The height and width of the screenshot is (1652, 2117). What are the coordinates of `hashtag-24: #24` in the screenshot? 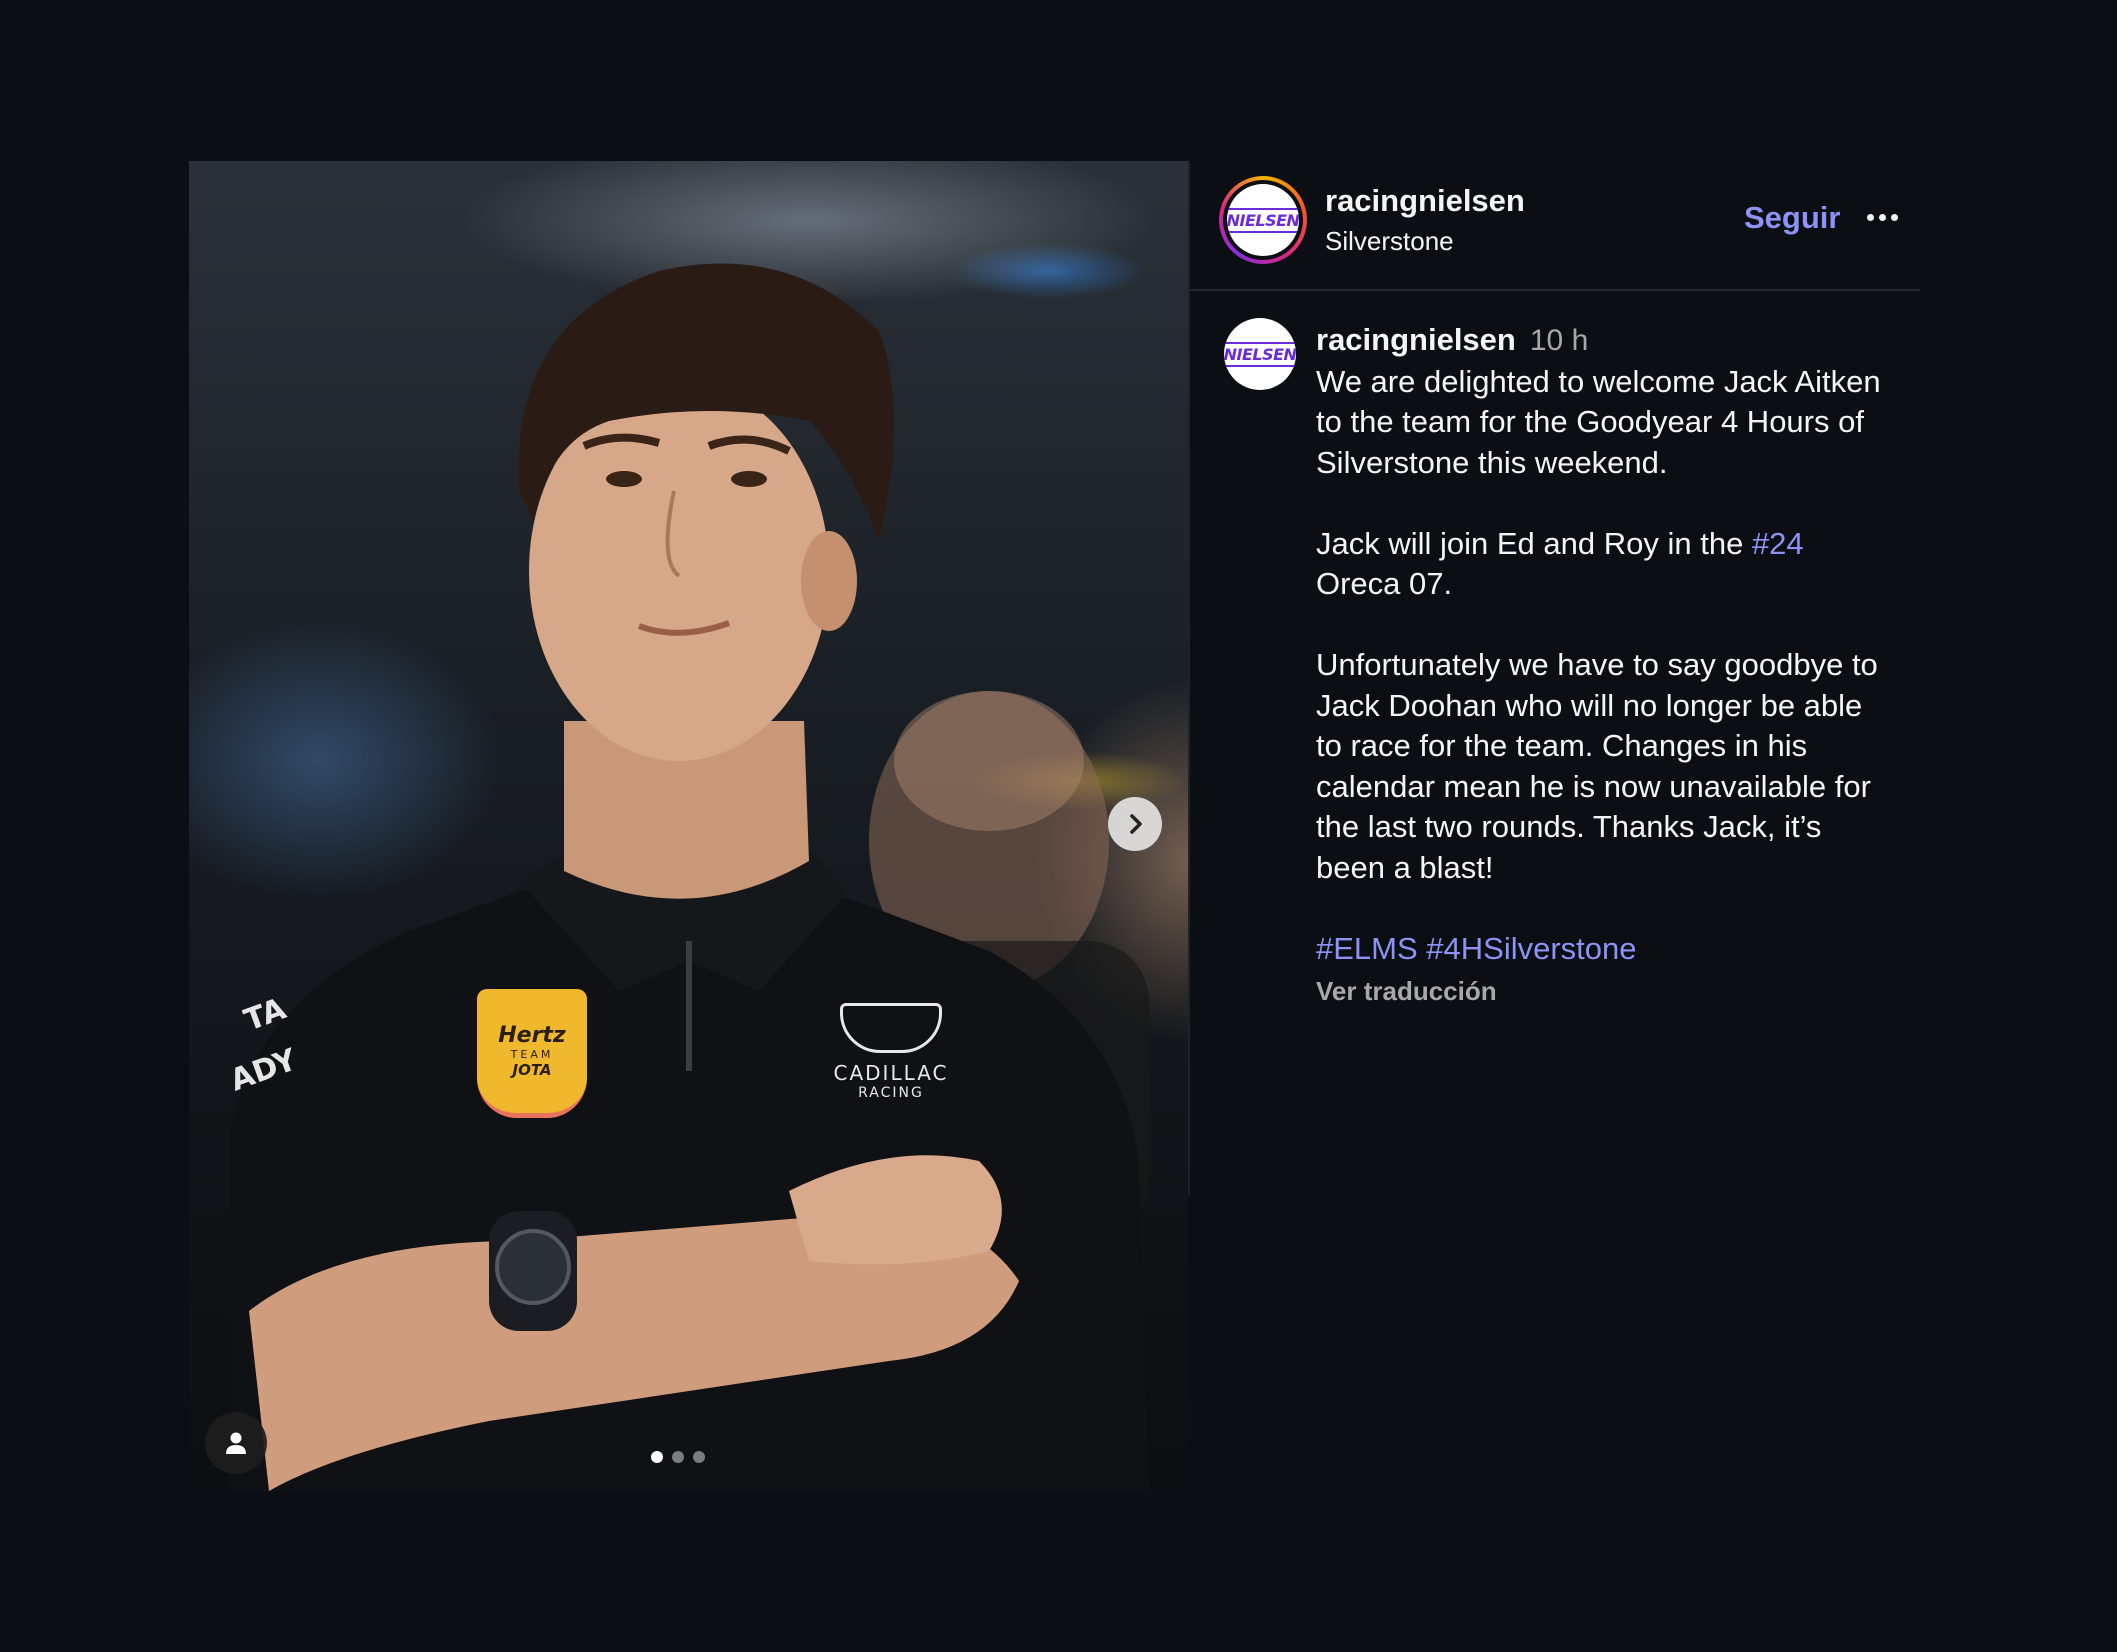 It's located at (1778, 543).